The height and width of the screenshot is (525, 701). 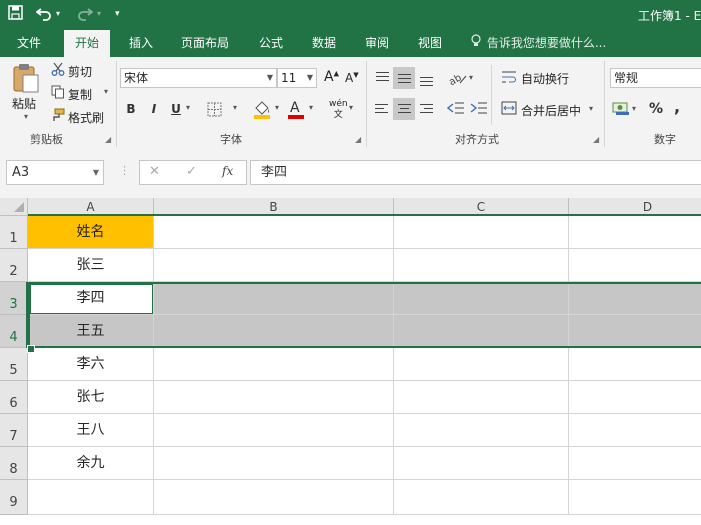 I want to click on cell-a4: 王五, so click(x=91, y=331).